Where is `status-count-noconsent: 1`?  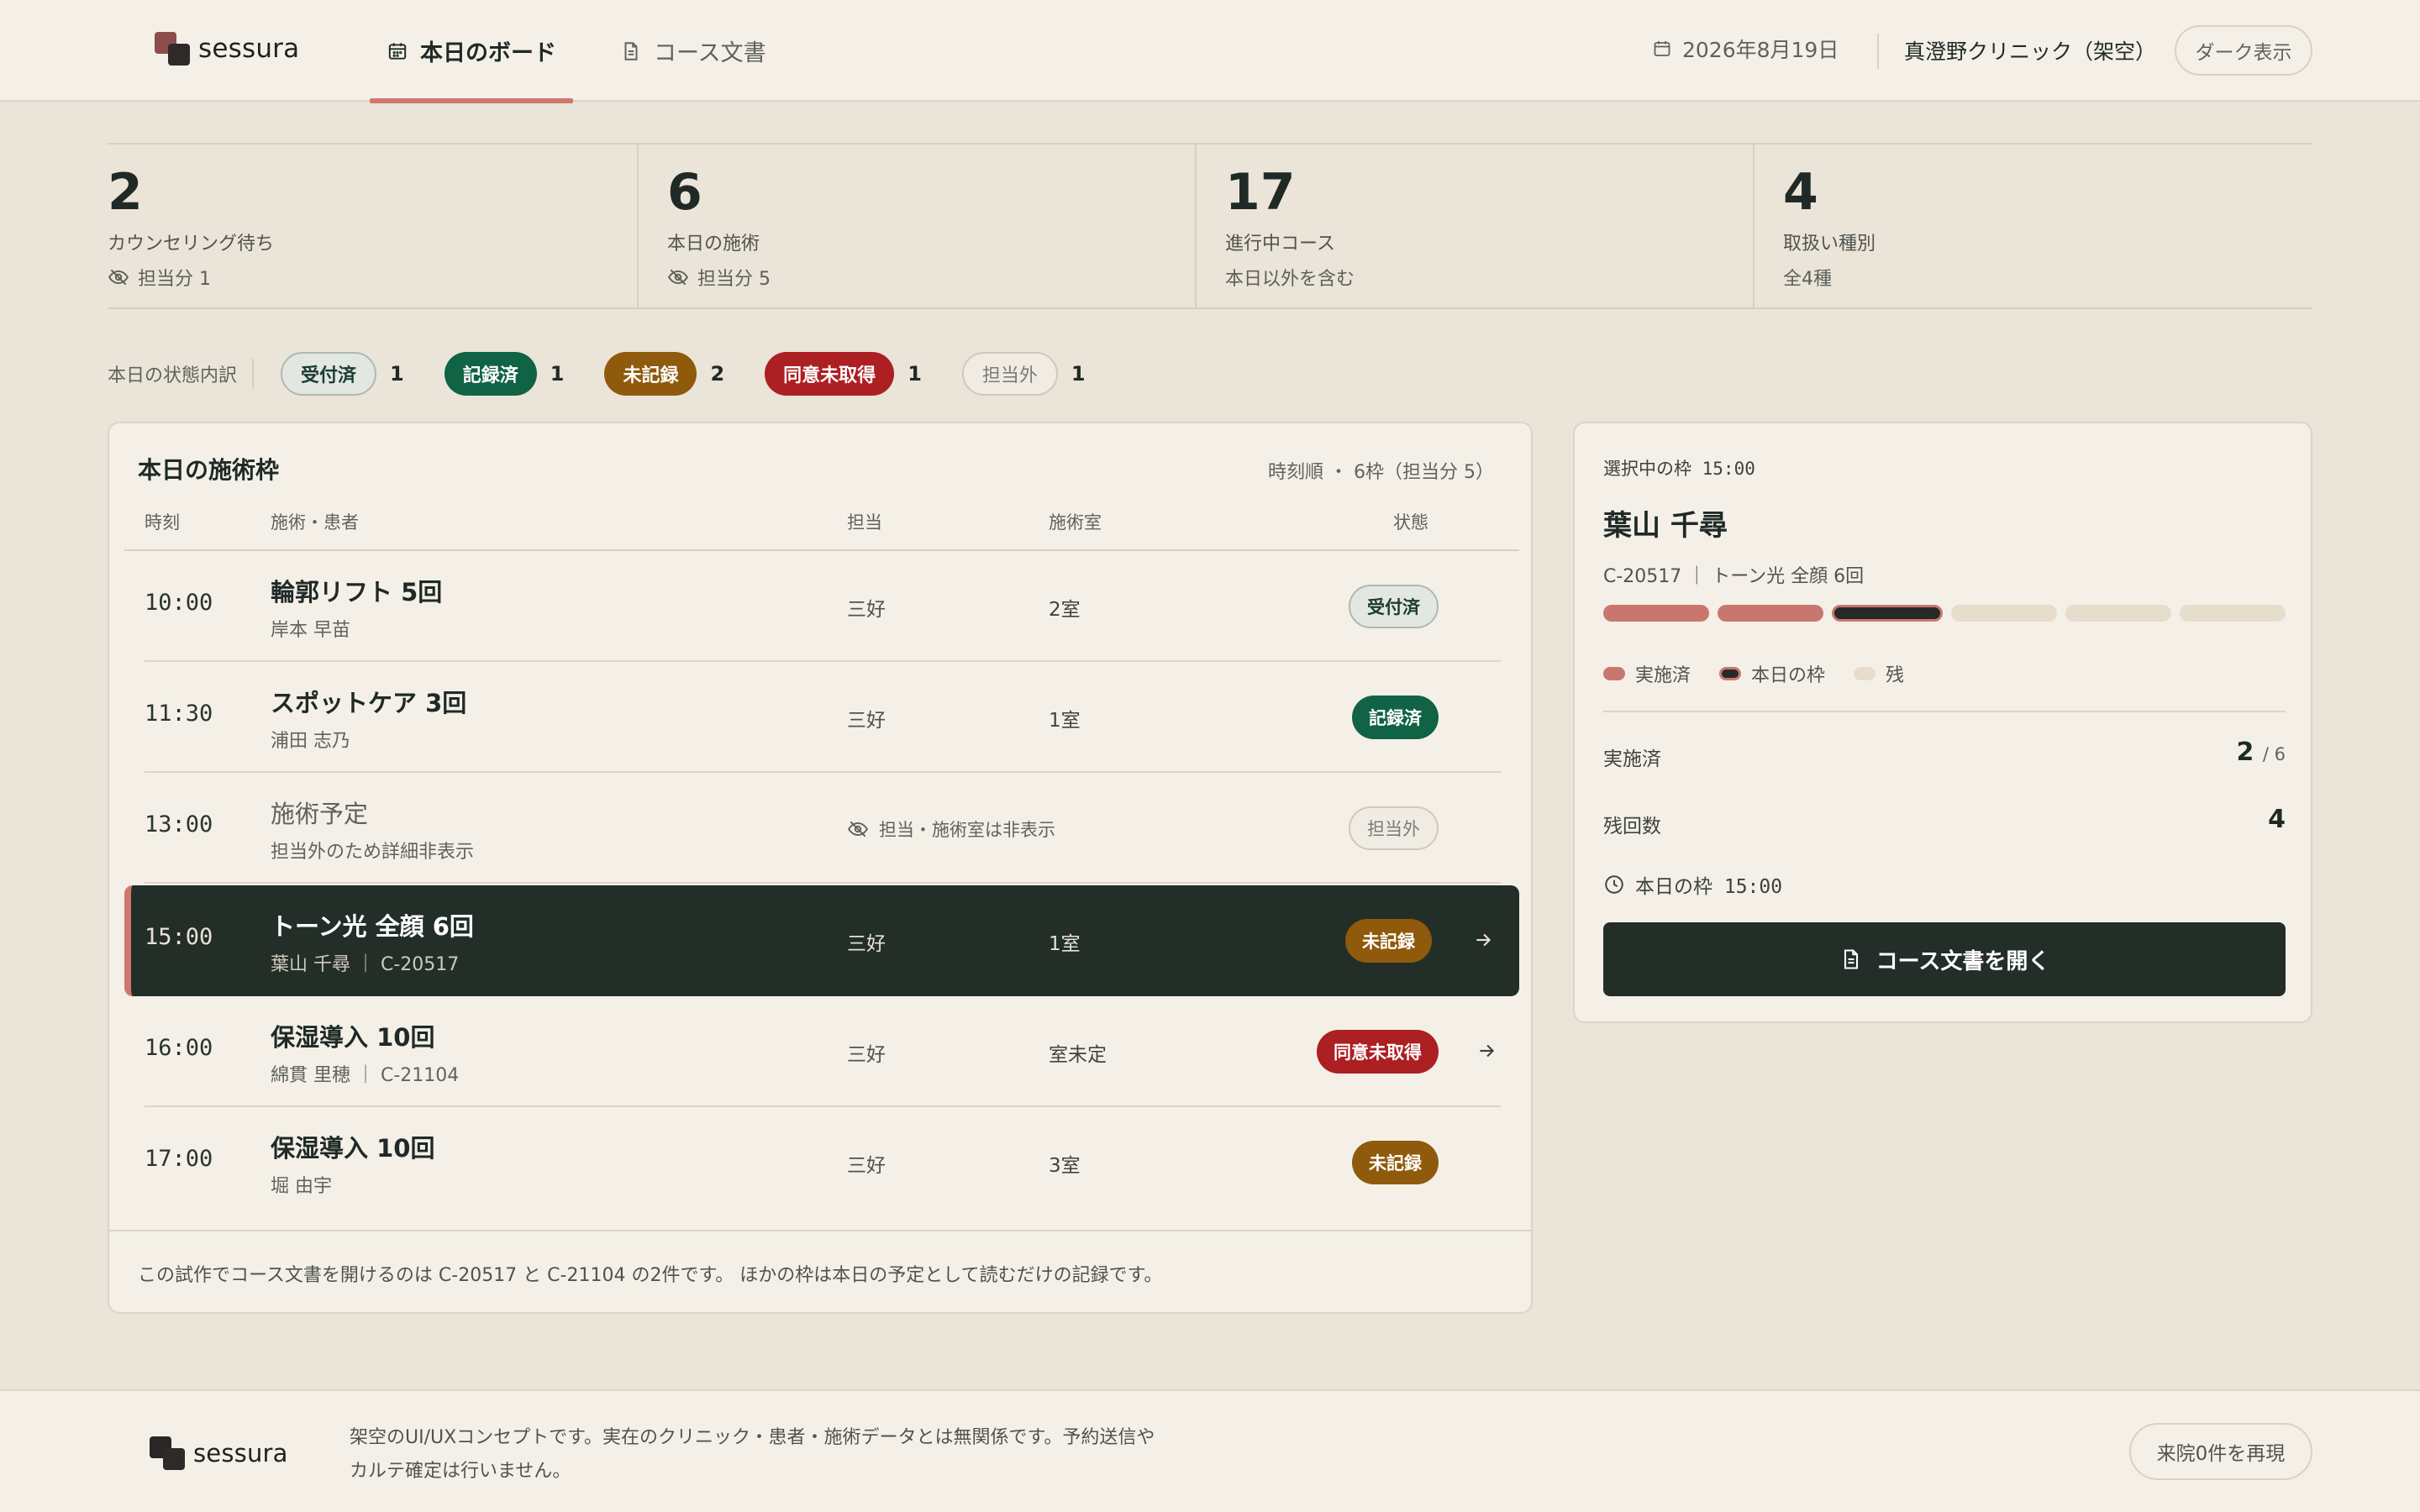
status-count-noconsent: 1 is located at coordinates (915, 374).